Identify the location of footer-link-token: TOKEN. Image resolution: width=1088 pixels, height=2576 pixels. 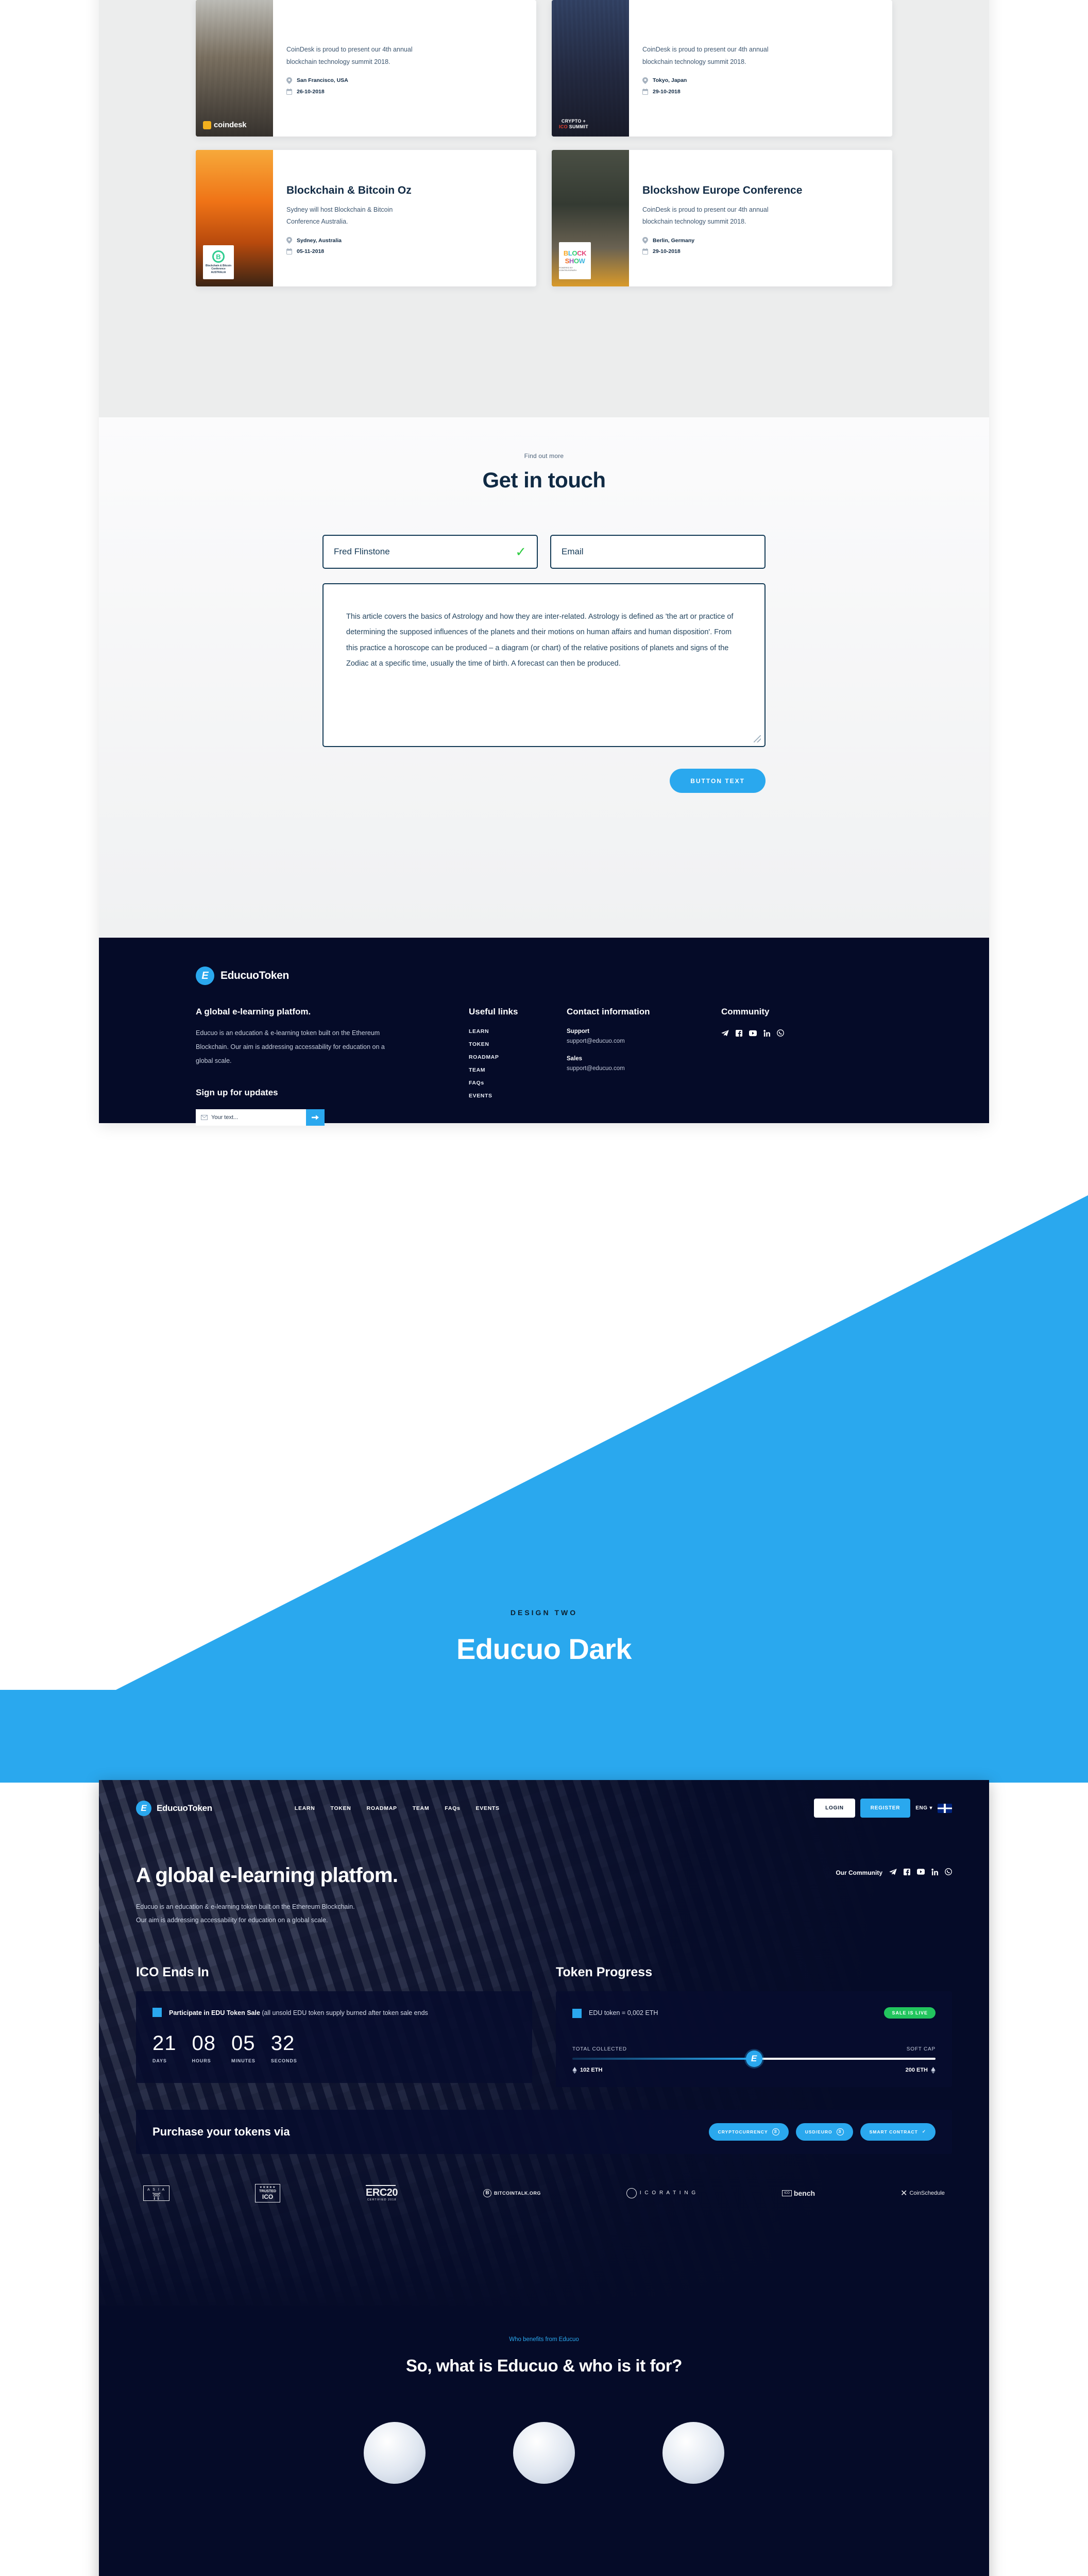
(518, 1044).